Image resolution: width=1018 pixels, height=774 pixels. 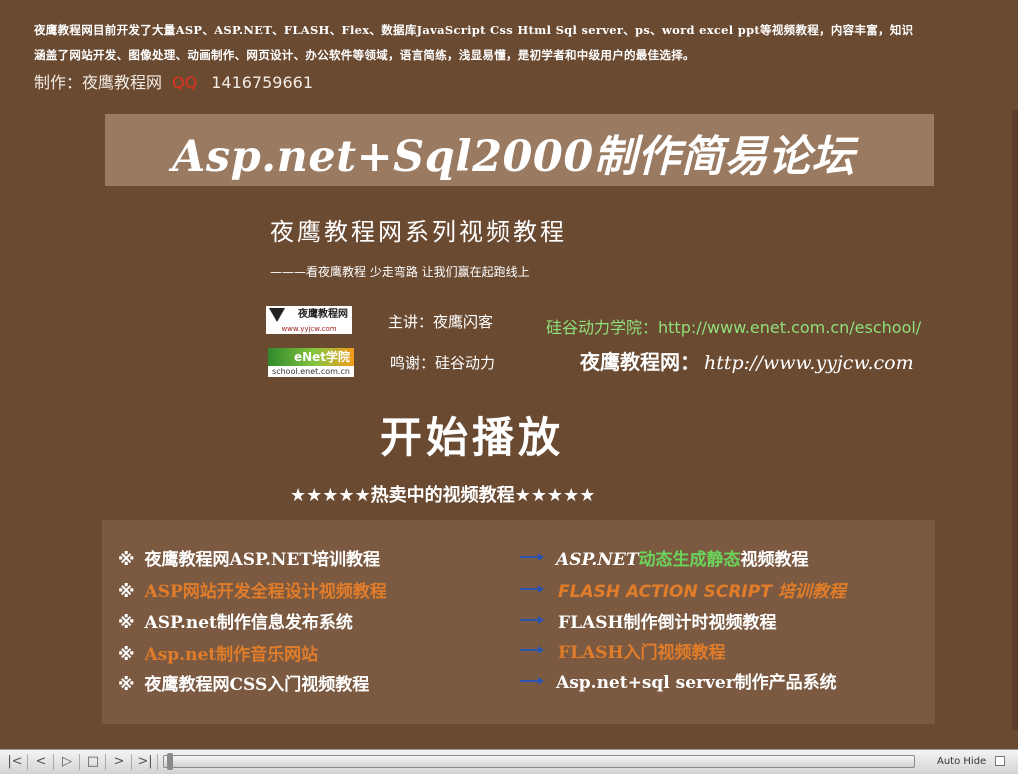 What do you see at coordinates (640, 362) in the screenshot?
I see `yyjcw-site-label: 夜鹰教程网：` at bounding box center [640, 362].